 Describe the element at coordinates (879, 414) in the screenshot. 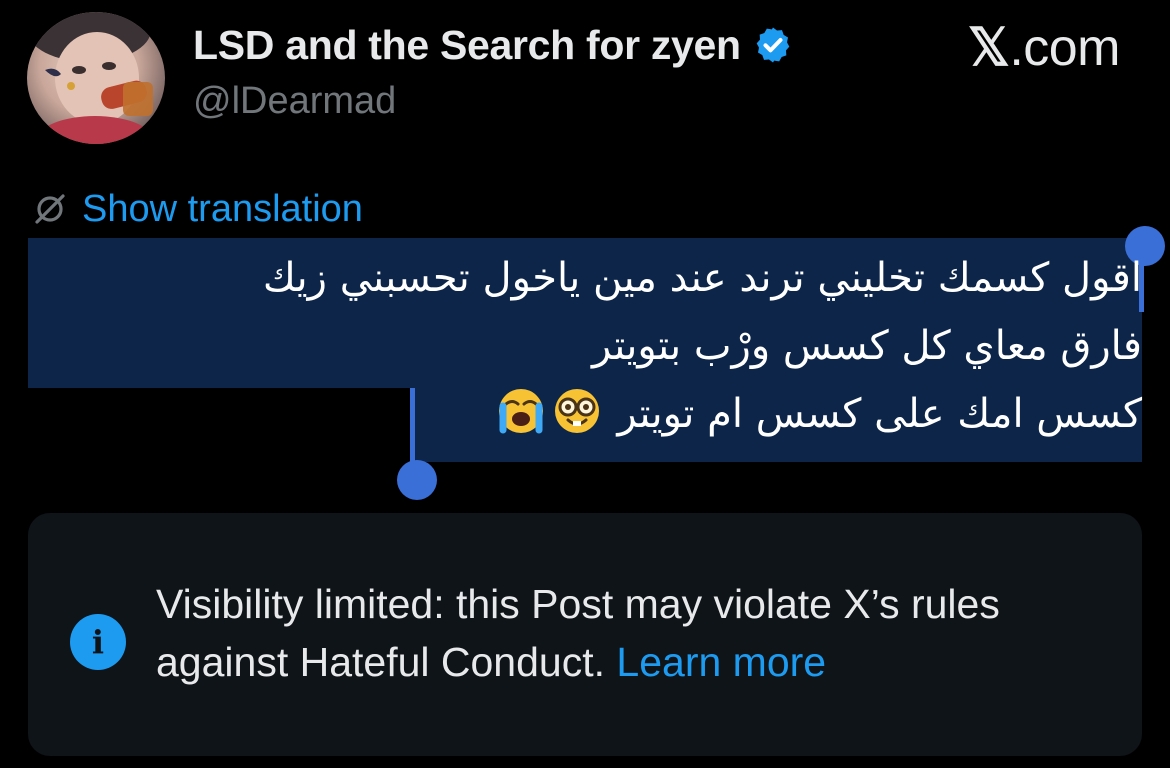

I see `post-text-line: كسس امك على كسس ام تويتر` at that location.